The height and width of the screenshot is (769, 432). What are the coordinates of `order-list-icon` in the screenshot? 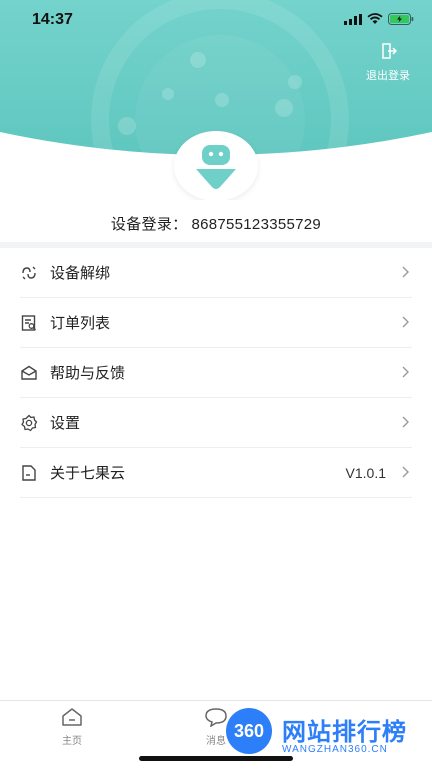 It's located at (29, 323).